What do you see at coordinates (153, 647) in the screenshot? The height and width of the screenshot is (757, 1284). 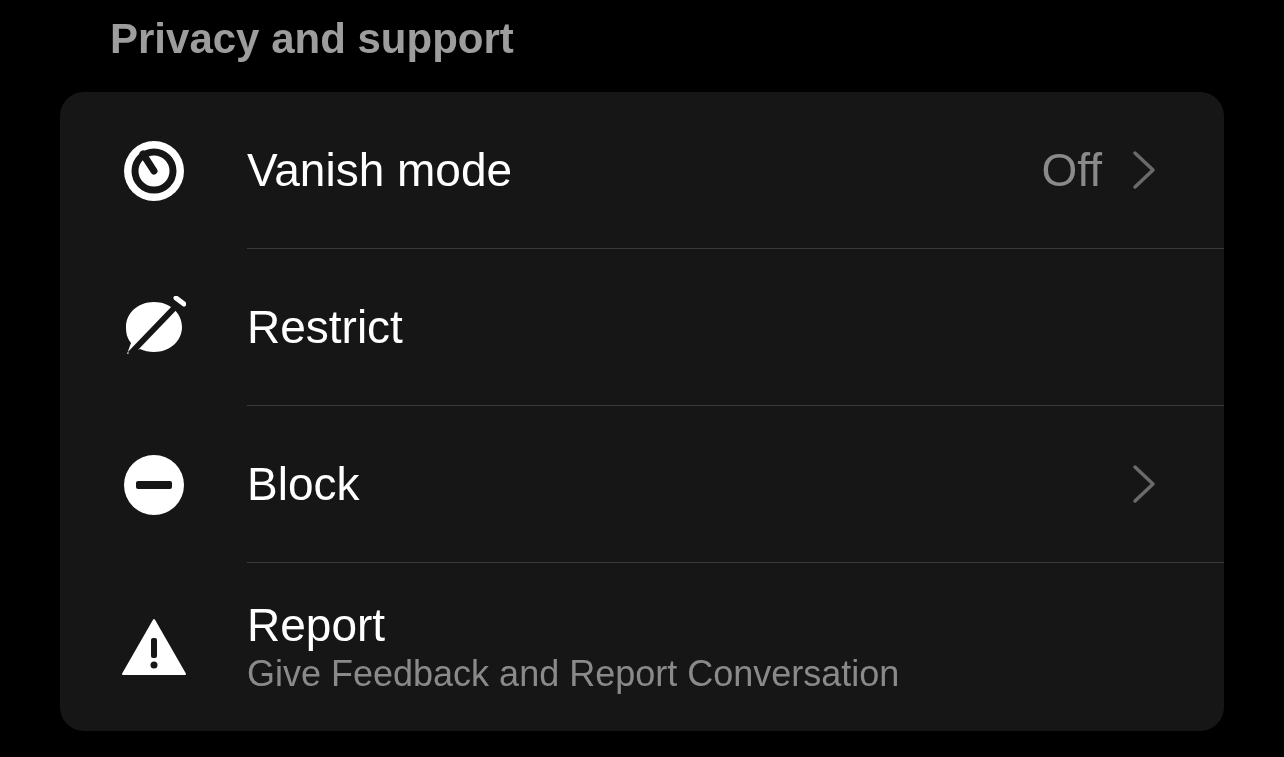 I see `warning-icon` at bounding box center [153, 647].